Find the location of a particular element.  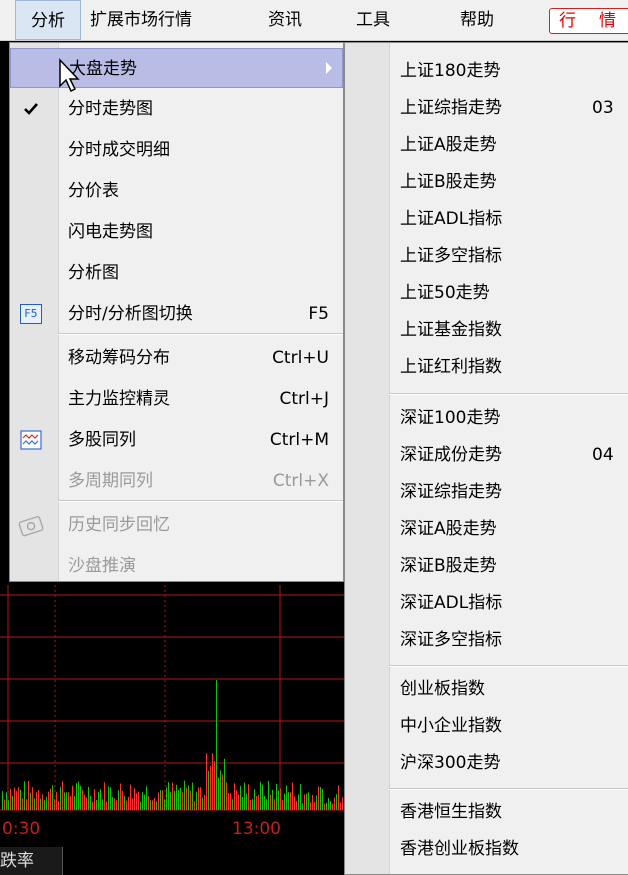

submenu-item-sse-b: 上证B股走势 is located at coordinates (486, 182).